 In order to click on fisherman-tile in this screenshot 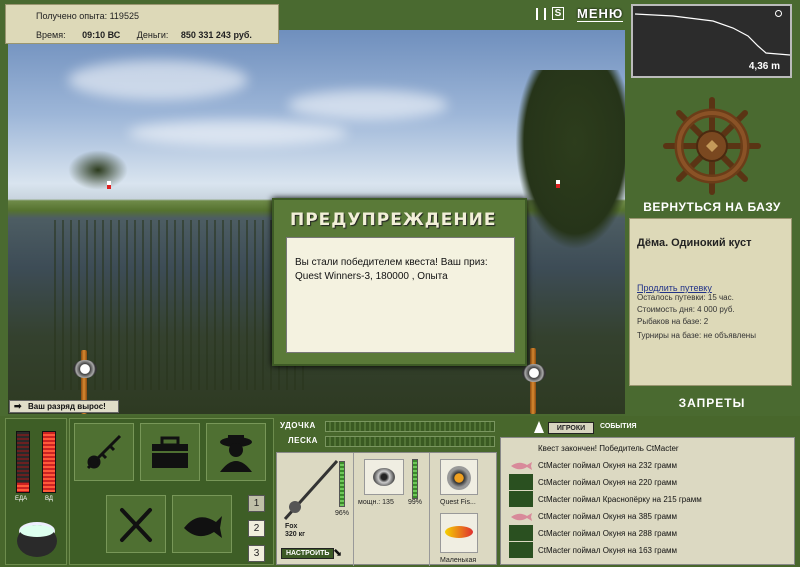, I will do `click(236, 452)`.